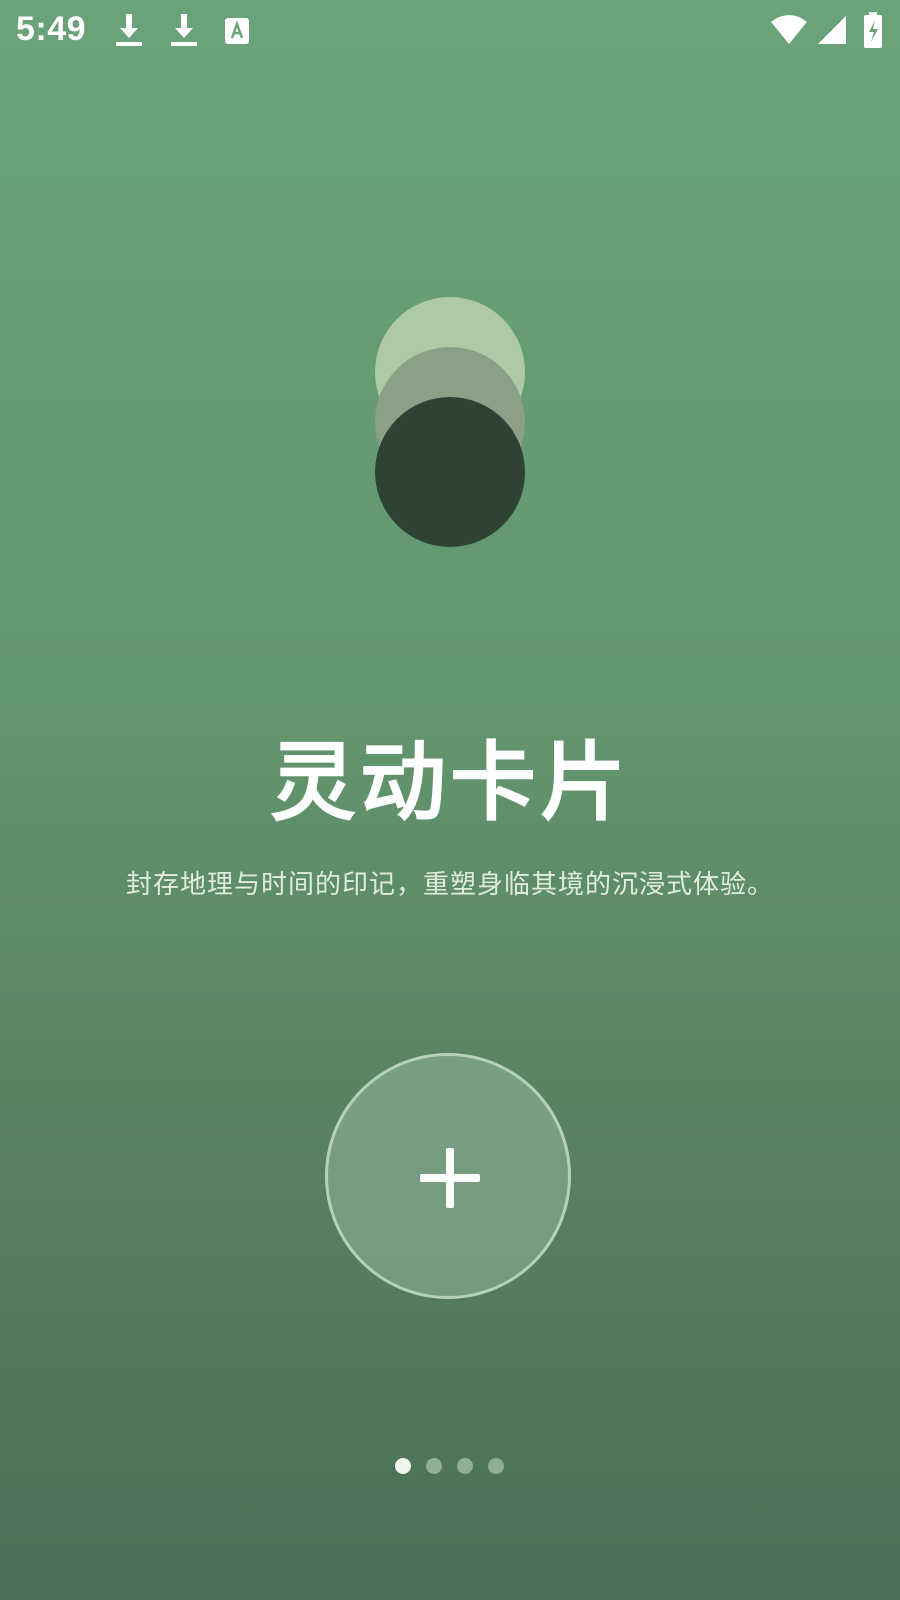 Image resolution: width=900 pixels, height=1600 pixels. Describe the element at coordinates (51, 29) in the screenshot. I see `status-time: 5:49` at that location.